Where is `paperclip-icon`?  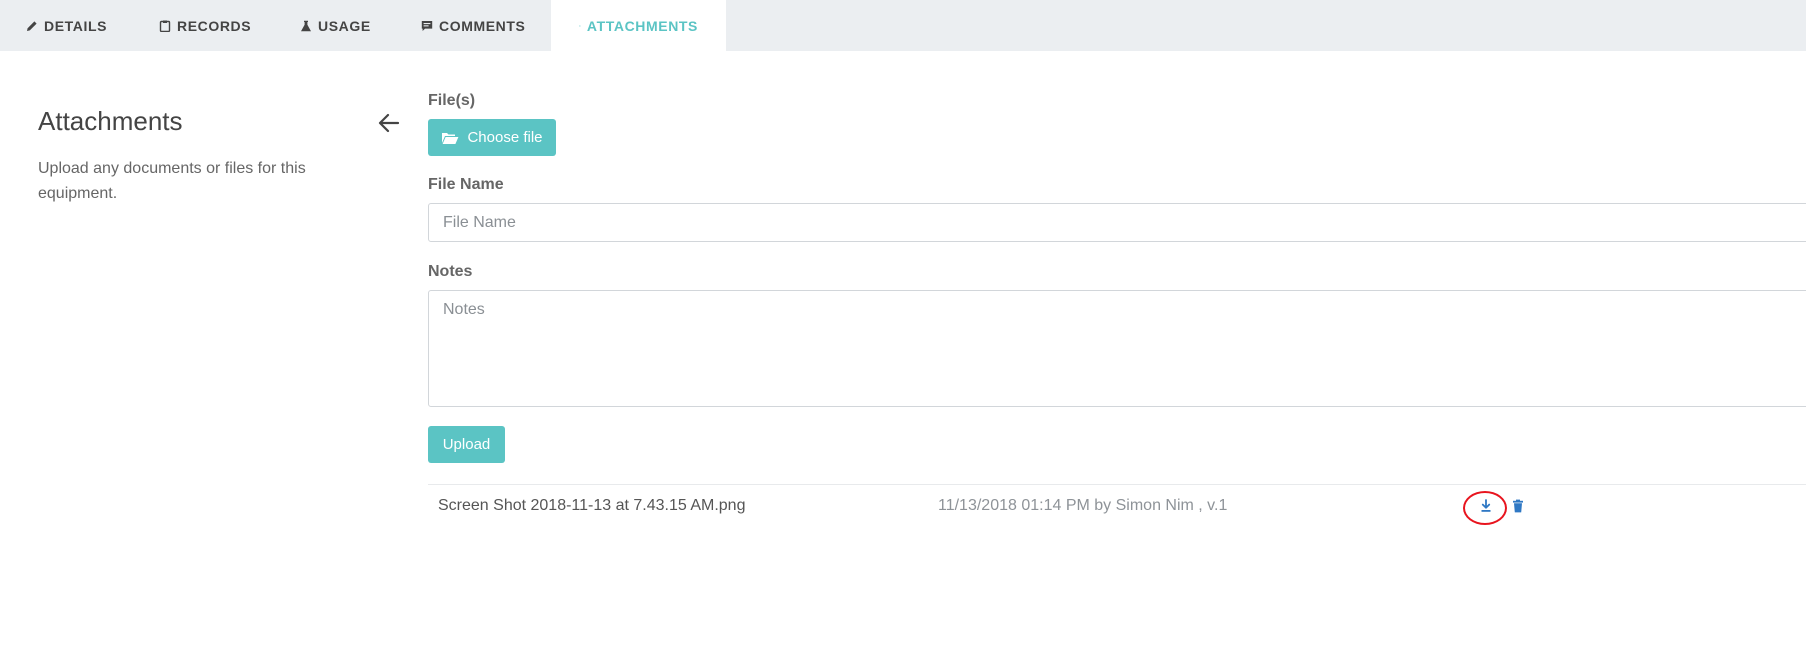 paperclip-icon is located at coordinates (580, 25).